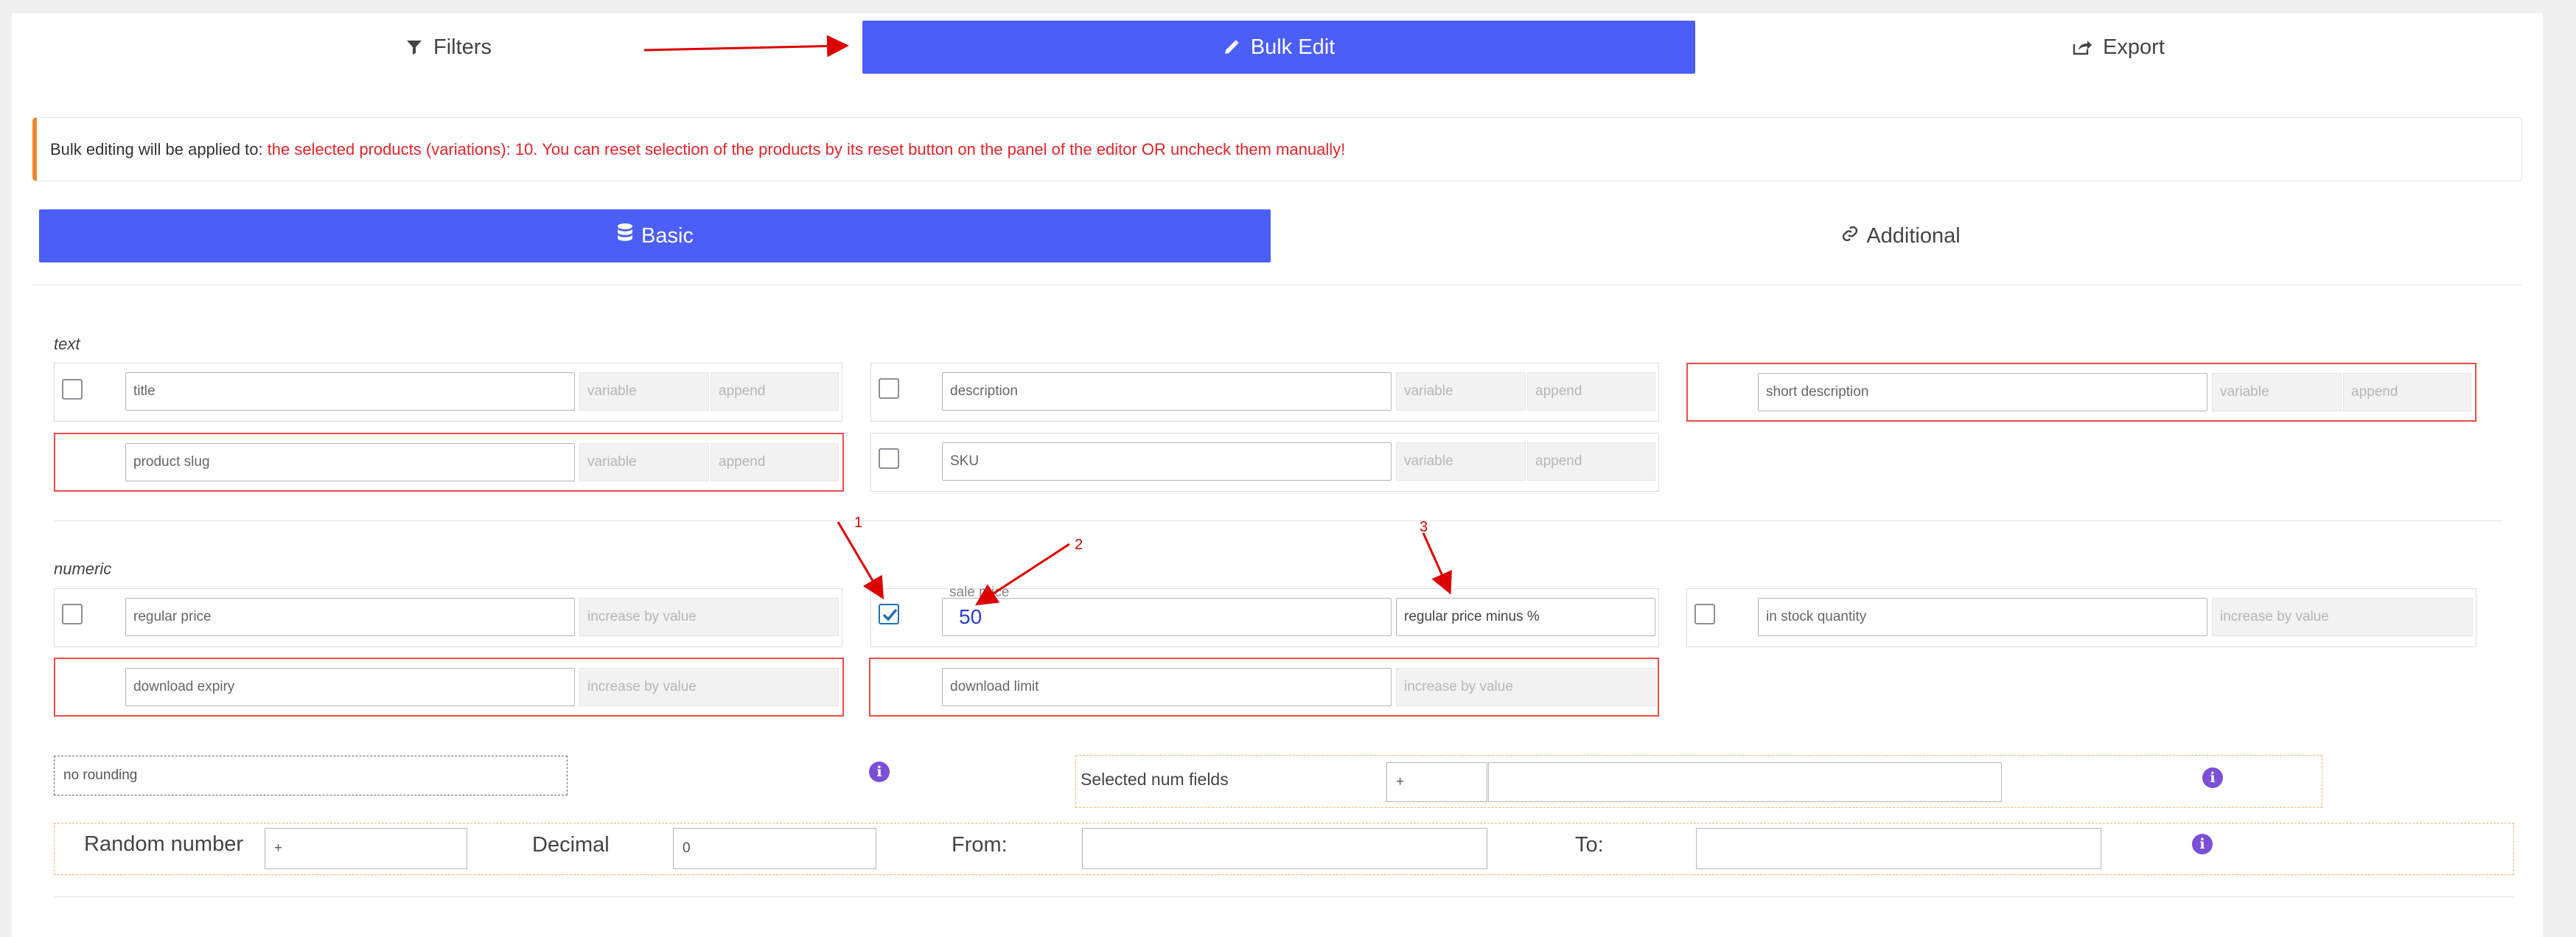 The height and width of the screenshot is (937, 2576). Describe the element at coordinates (746, 46) in the screenshot. I see `annotation-arrow-to-bulk-edit` at that location.